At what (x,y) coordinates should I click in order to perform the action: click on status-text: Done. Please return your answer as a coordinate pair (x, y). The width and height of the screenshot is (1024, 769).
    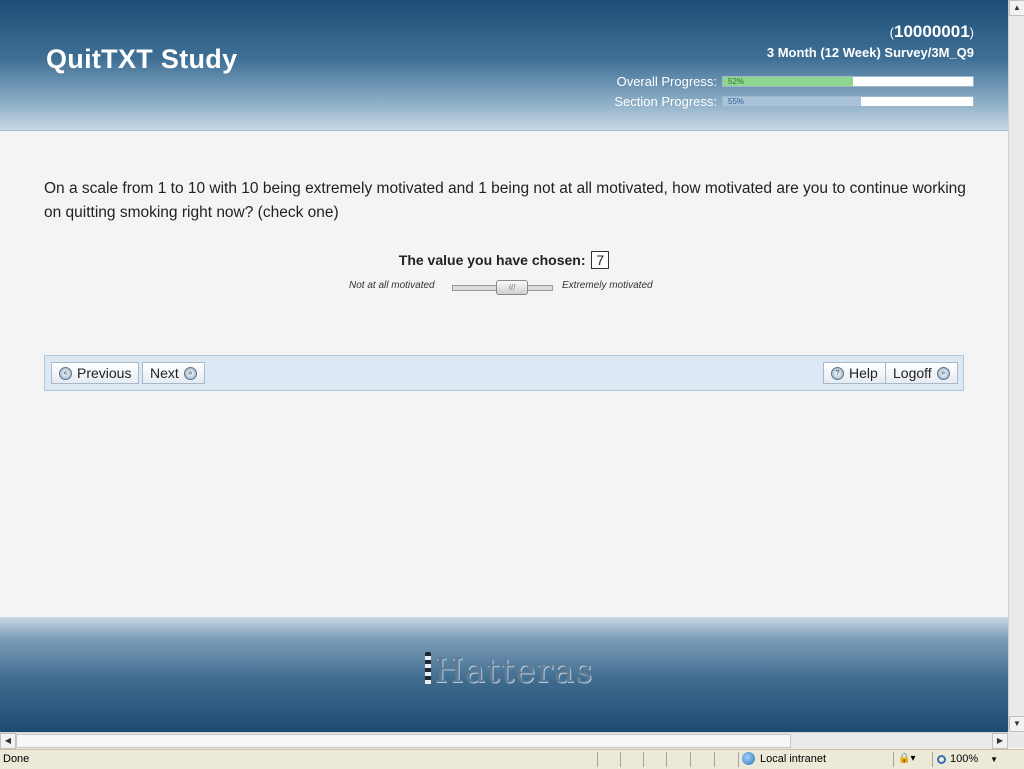
    Looking at the image, I should click on (16, 759).